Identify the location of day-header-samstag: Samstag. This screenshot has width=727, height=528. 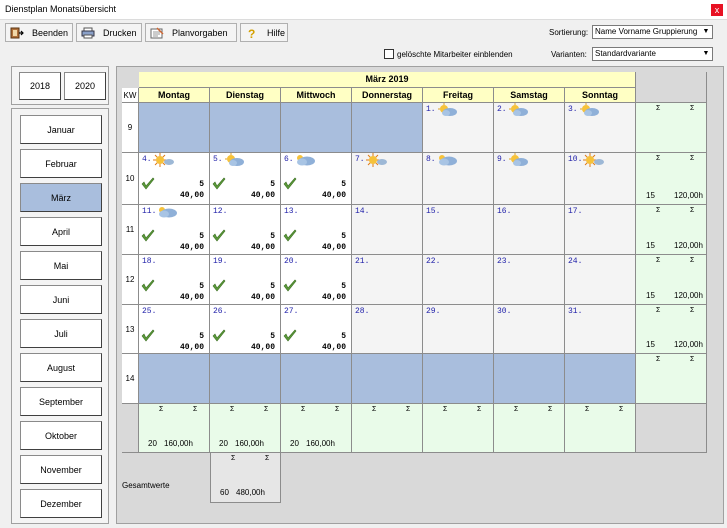
(529, 95).